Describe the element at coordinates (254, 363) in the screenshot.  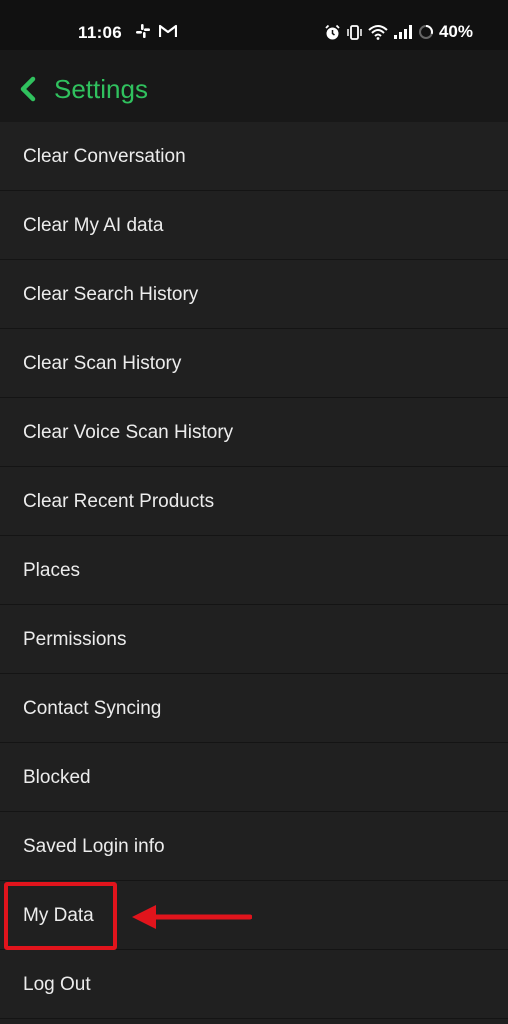
I see `settings-item-clear-scan-history: Clear Scan History` at that location.